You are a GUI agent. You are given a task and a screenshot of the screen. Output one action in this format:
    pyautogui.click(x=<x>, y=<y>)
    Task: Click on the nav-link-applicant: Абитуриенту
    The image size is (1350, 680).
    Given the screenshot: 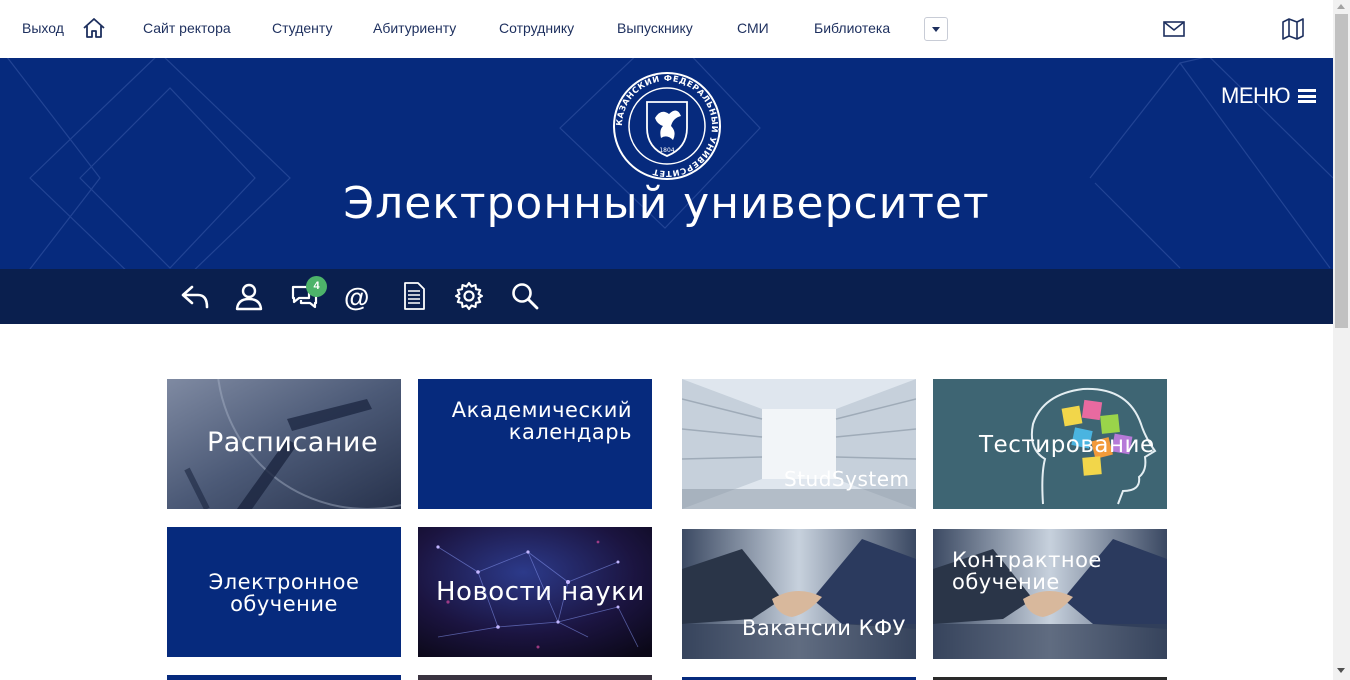 What is the action you would take?
    pyautogui.click(x=414, y=28)
    